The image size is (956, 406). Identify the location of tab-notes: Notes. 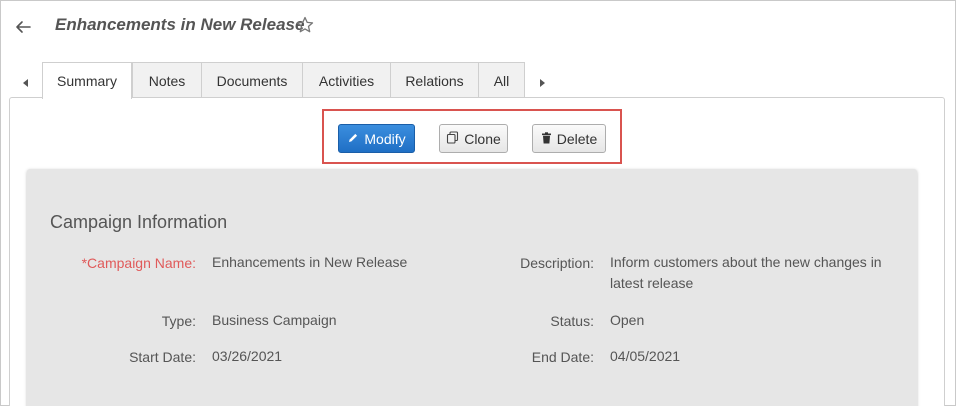
(167, 80).